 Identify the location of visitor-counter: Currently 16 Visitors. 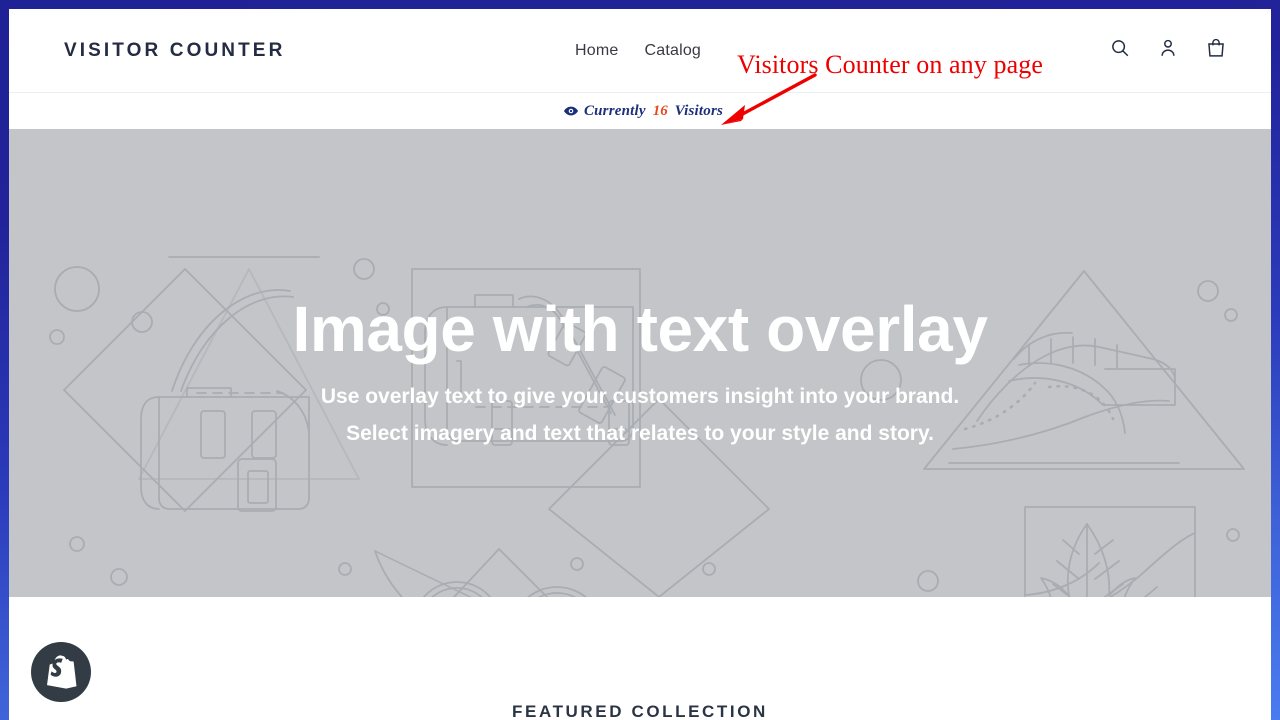
(643, 111).